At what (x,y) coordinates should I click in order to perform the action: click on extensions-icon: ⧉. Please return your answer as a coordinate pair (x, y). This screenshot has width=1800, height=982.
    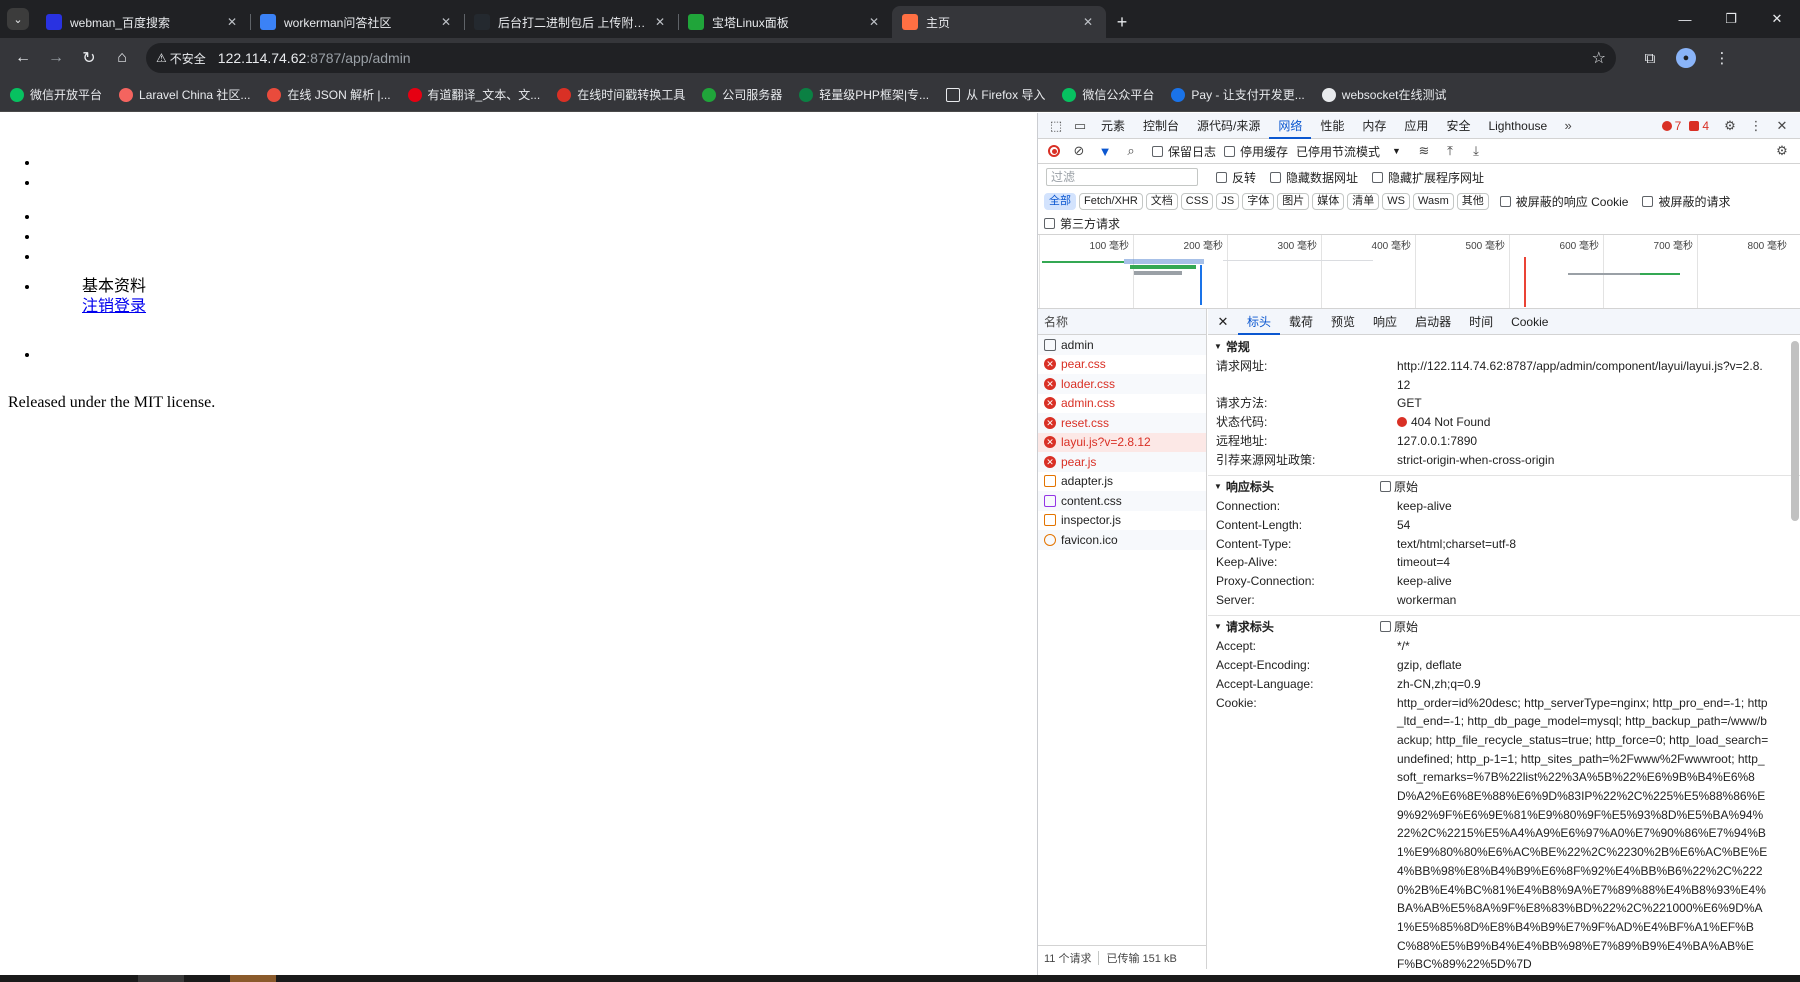
    Looking at the image, I should click on (1650, 58).